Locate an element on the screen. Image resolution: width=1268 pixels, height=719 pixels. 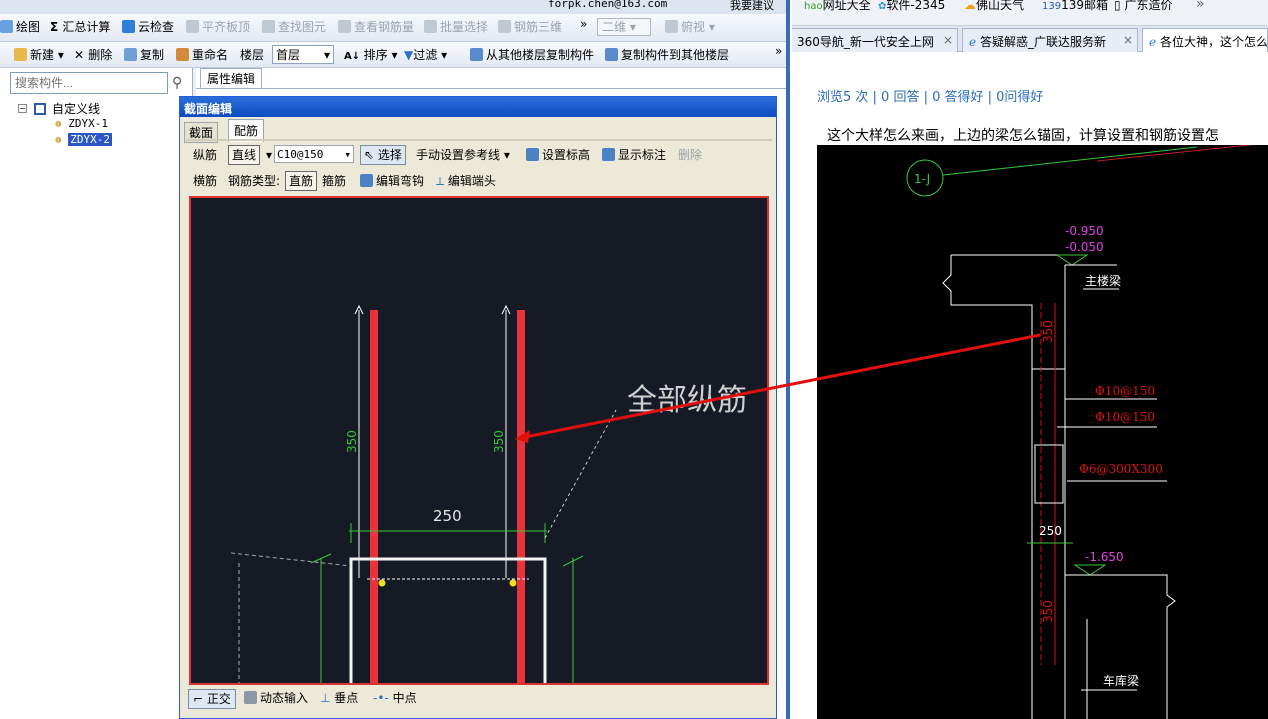
collapse-icon: − is located at coordinates (22, 108).